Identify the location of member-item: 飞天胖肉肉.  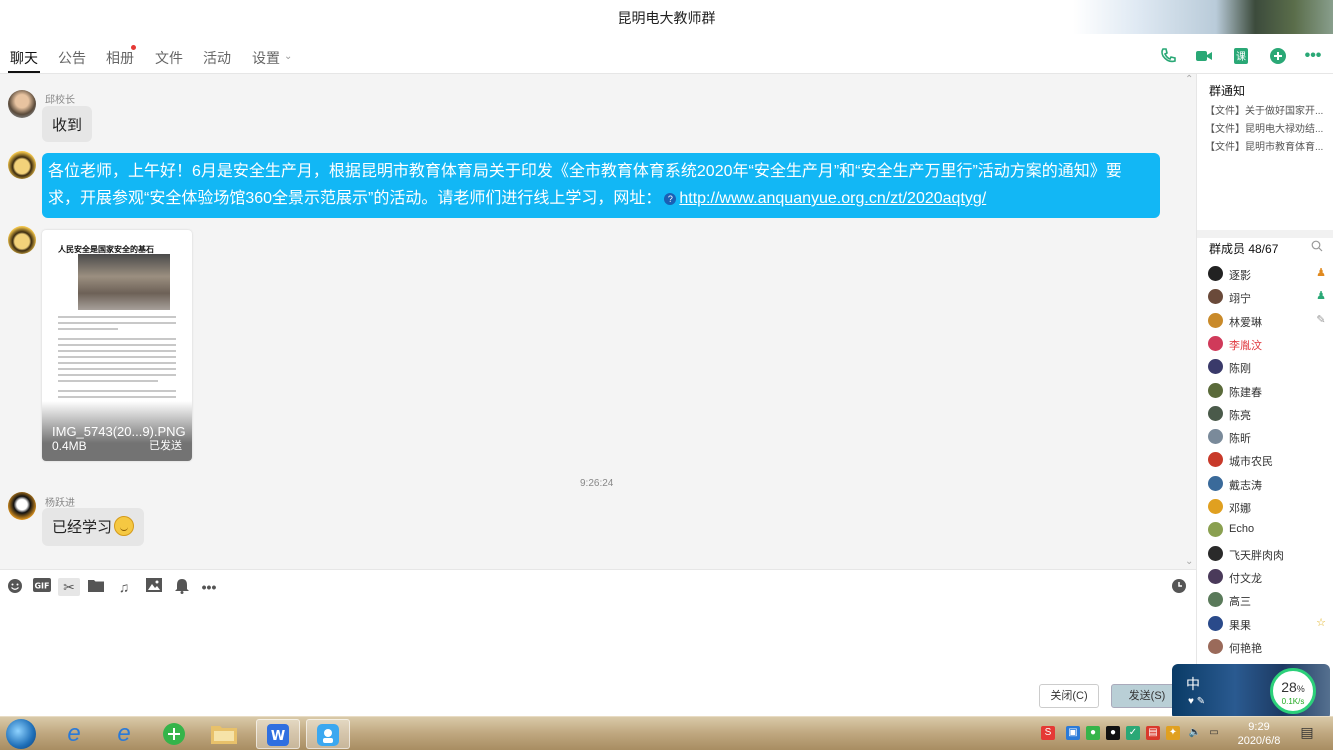
(1268, 554).